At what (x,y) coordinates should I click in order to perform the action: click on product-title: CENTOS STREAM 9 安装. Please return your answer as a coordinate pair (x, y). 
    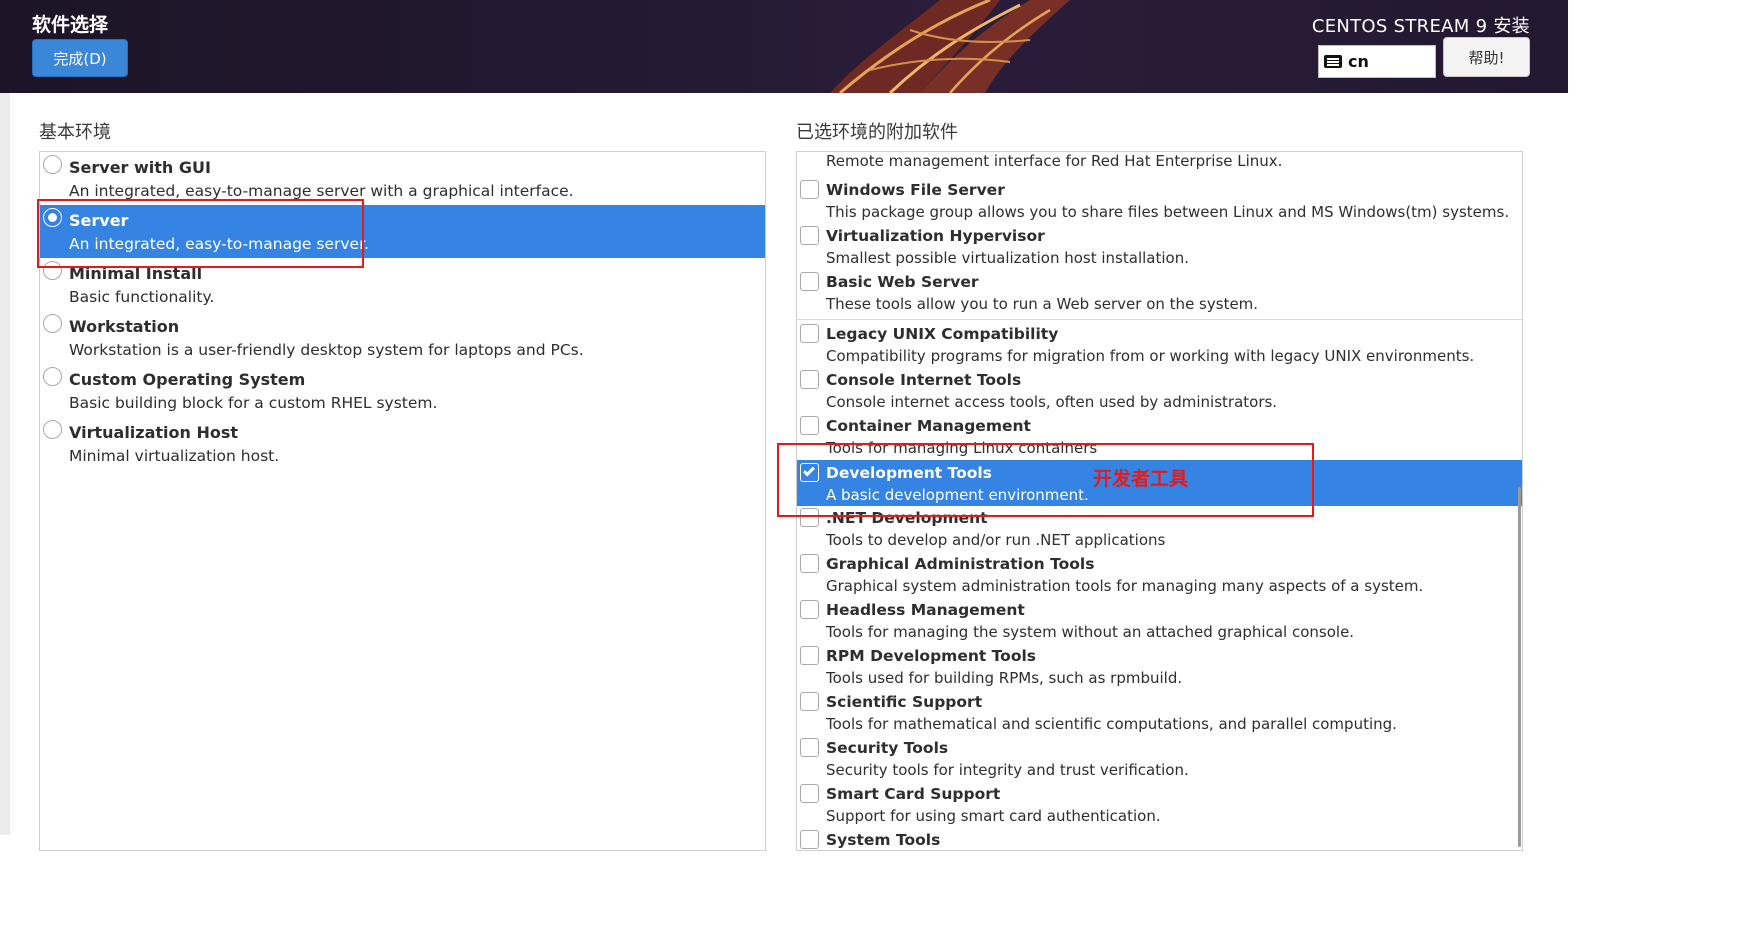
    Looking at the image, I should click on (1420, 26).